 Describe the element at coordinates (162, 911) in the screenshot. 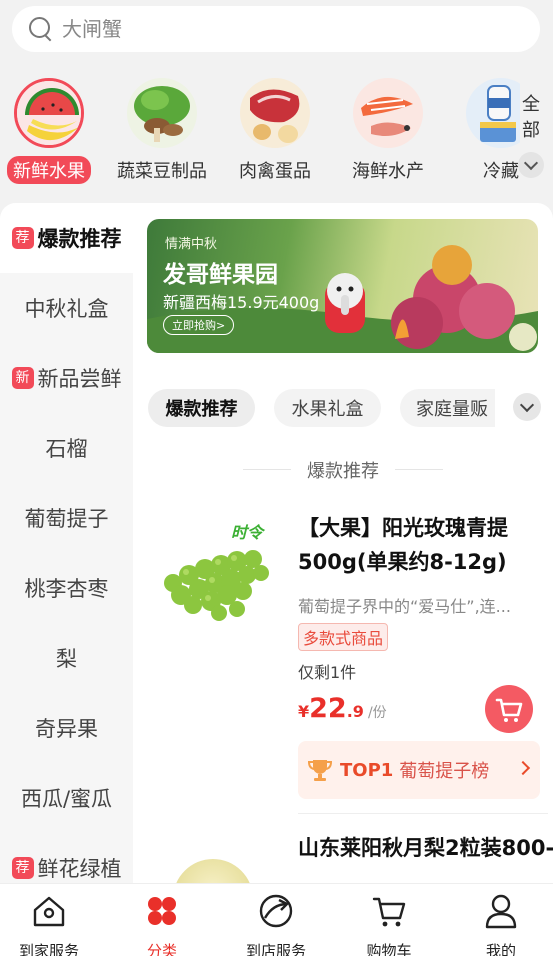

I see `category-icon` at that location.